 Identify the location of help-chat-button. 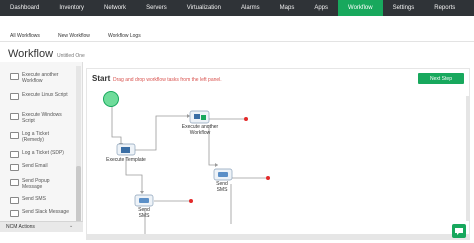
(459, 231).